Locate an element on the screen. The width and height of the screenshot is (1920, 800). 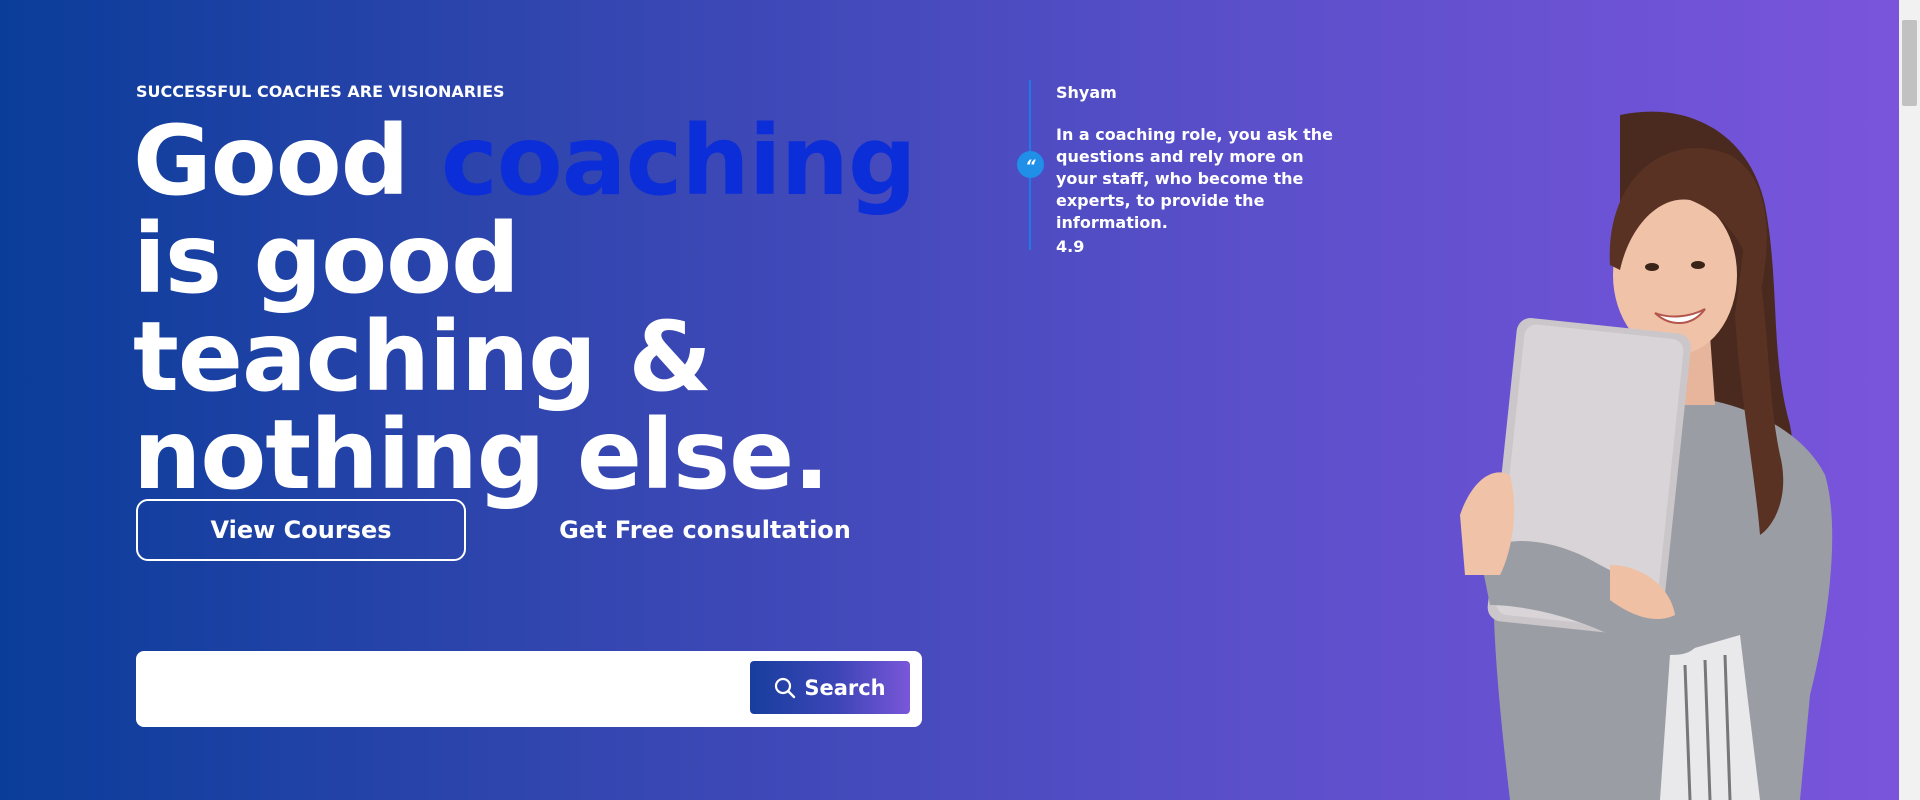
headline-accent: coaching is located at coordinates (678, 161).